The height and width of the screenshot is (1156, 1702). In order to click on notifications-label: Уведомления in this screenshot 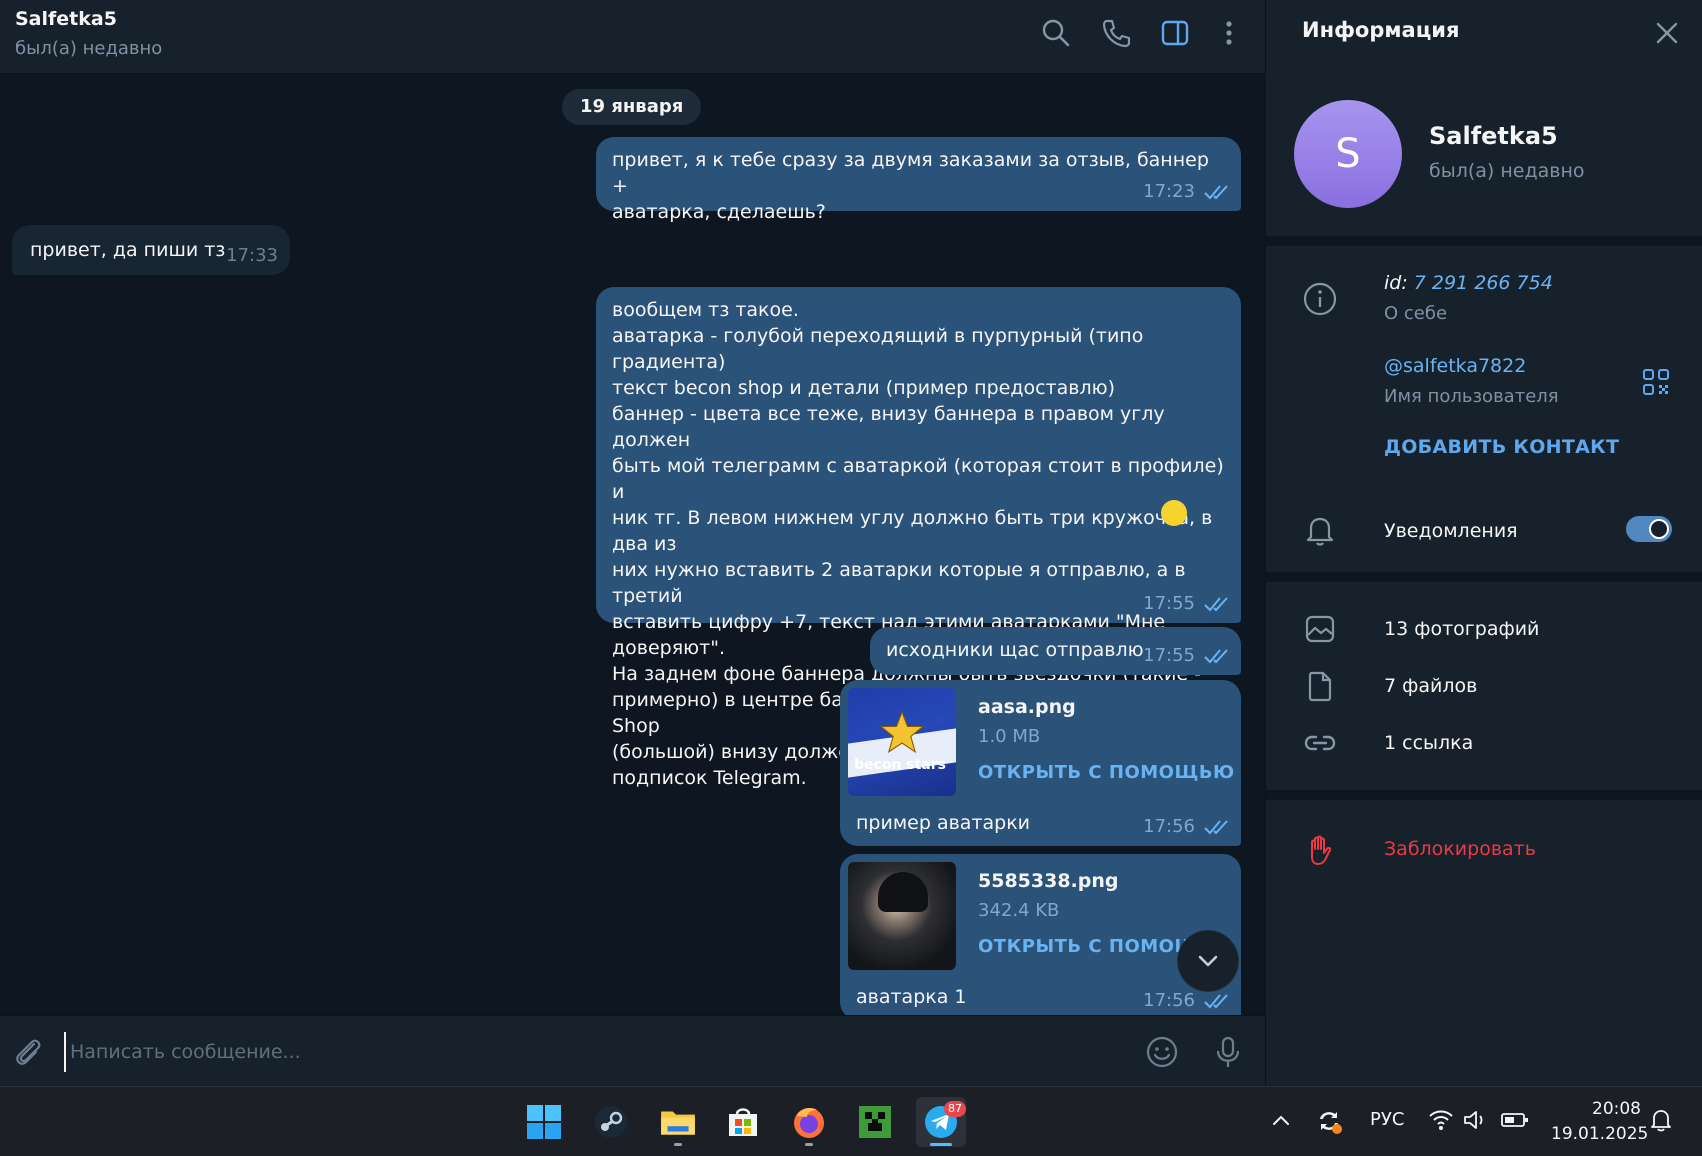, I will do `click(1451, 531)`.